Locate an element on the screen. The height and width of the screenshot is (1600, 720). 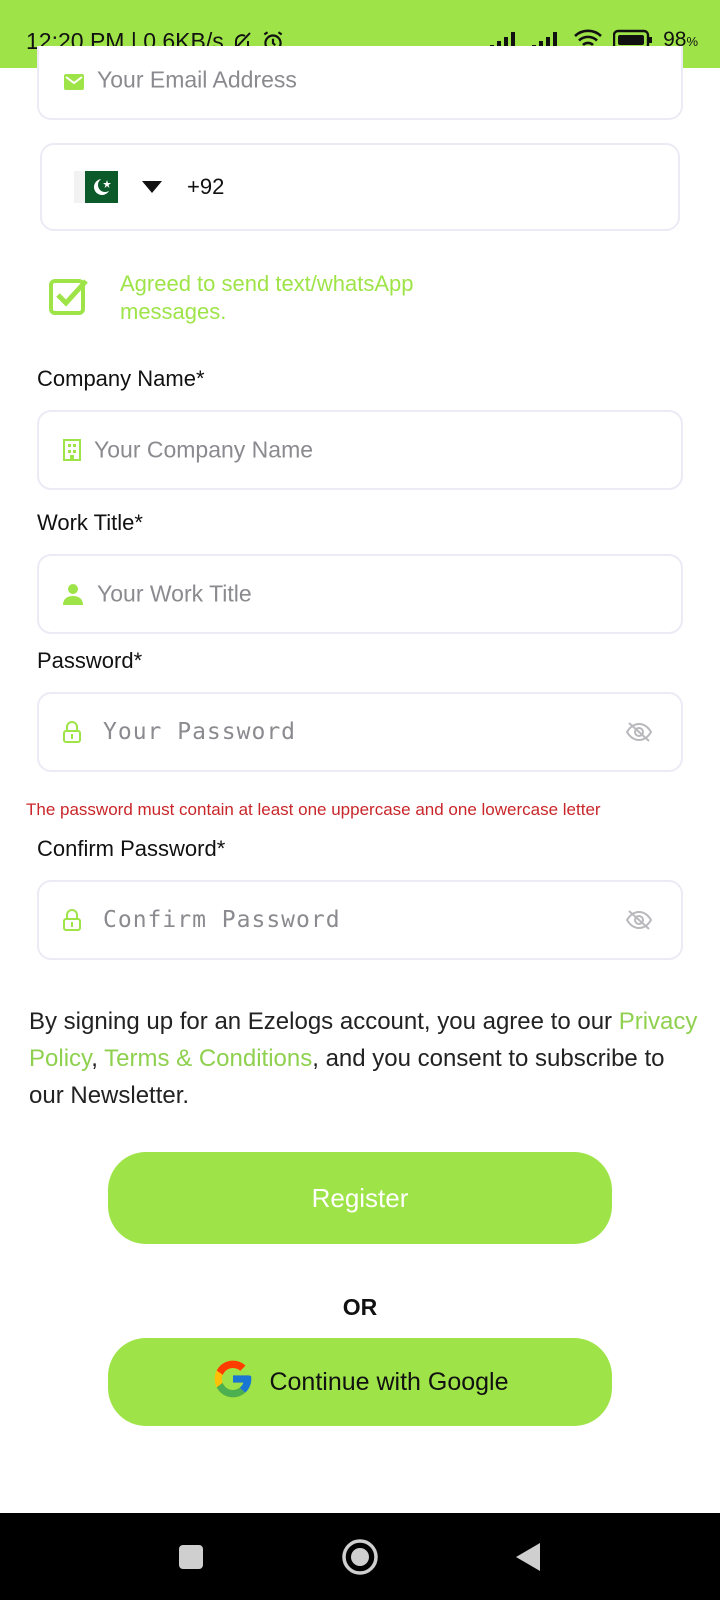
terms-link: Terms & Conditions is located at coordinates (208, 1058).